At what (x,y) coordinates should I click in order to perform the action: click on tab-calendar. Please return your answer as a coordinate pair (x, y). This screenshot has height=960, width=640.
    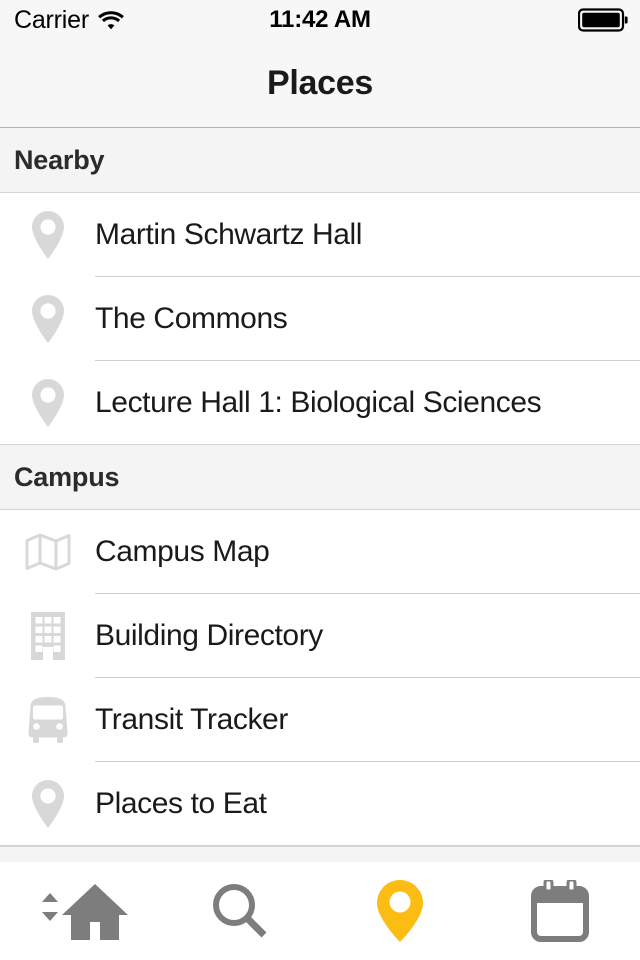
    Looking at the image, I should click on (560, 911).